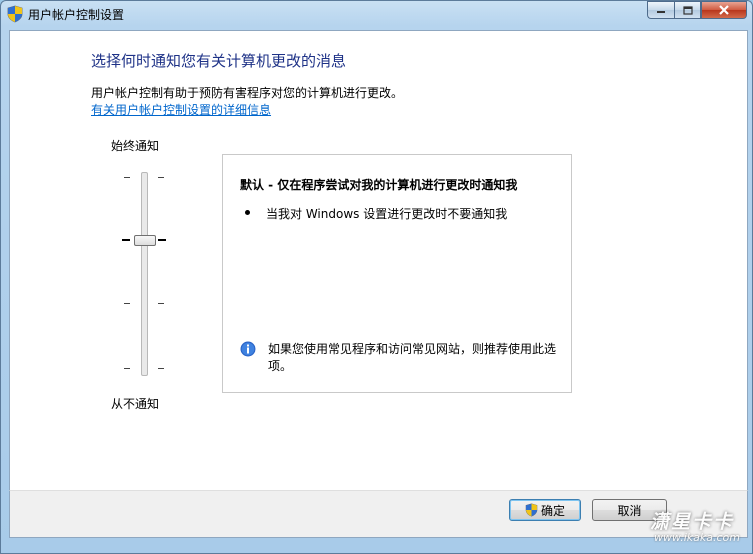 This screenshot has height=554, width=753. Describe the element at coordinates (412, 357) in the screenshot. I see `recommendation-text: 如果您使用常见程序和访问常见网站，则推荐使用此选项。` at that location.